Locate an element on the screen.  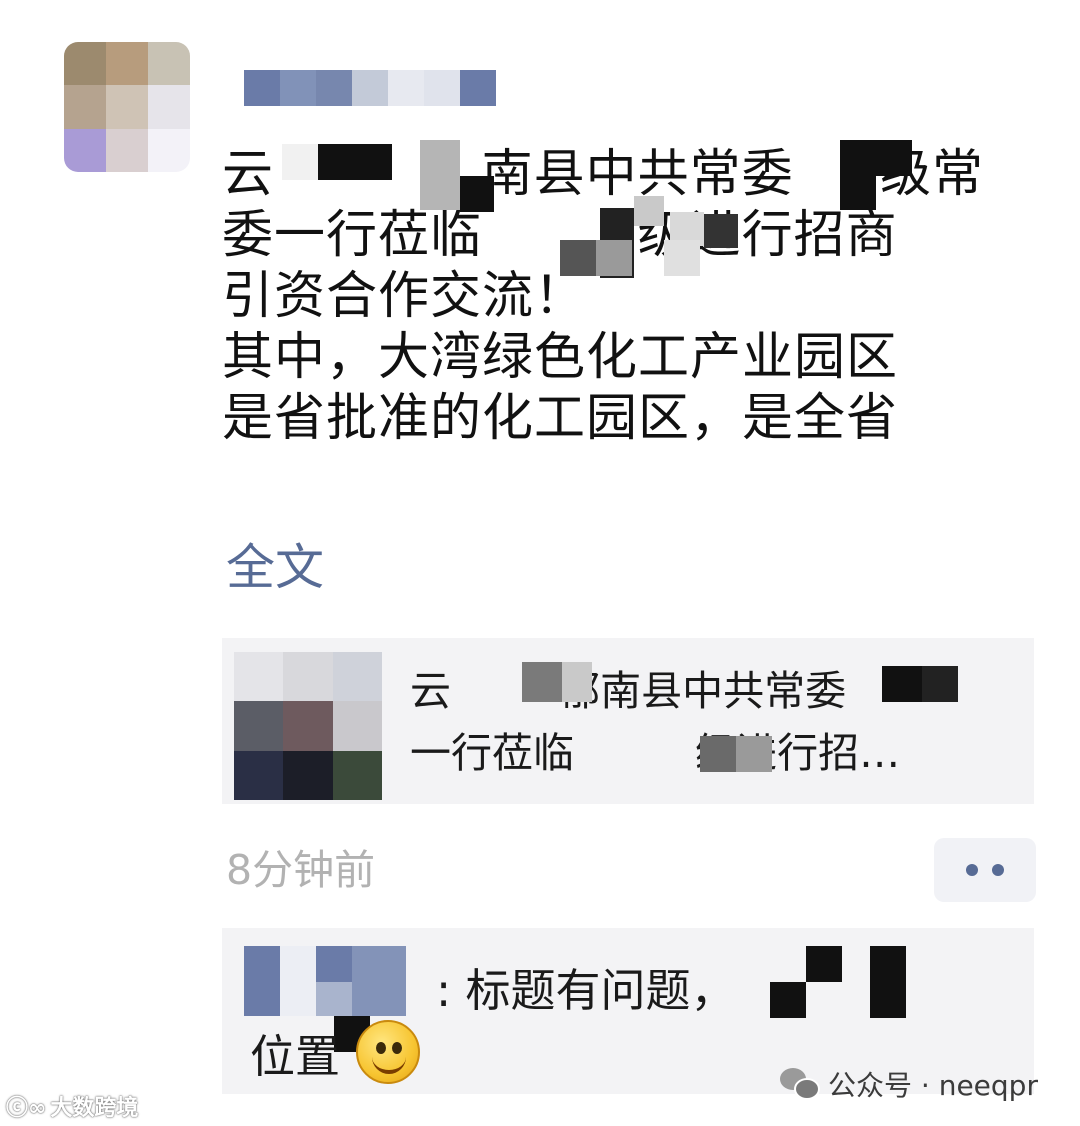
comment-text: : 标题有问题， is located at coordinates (586, 990).